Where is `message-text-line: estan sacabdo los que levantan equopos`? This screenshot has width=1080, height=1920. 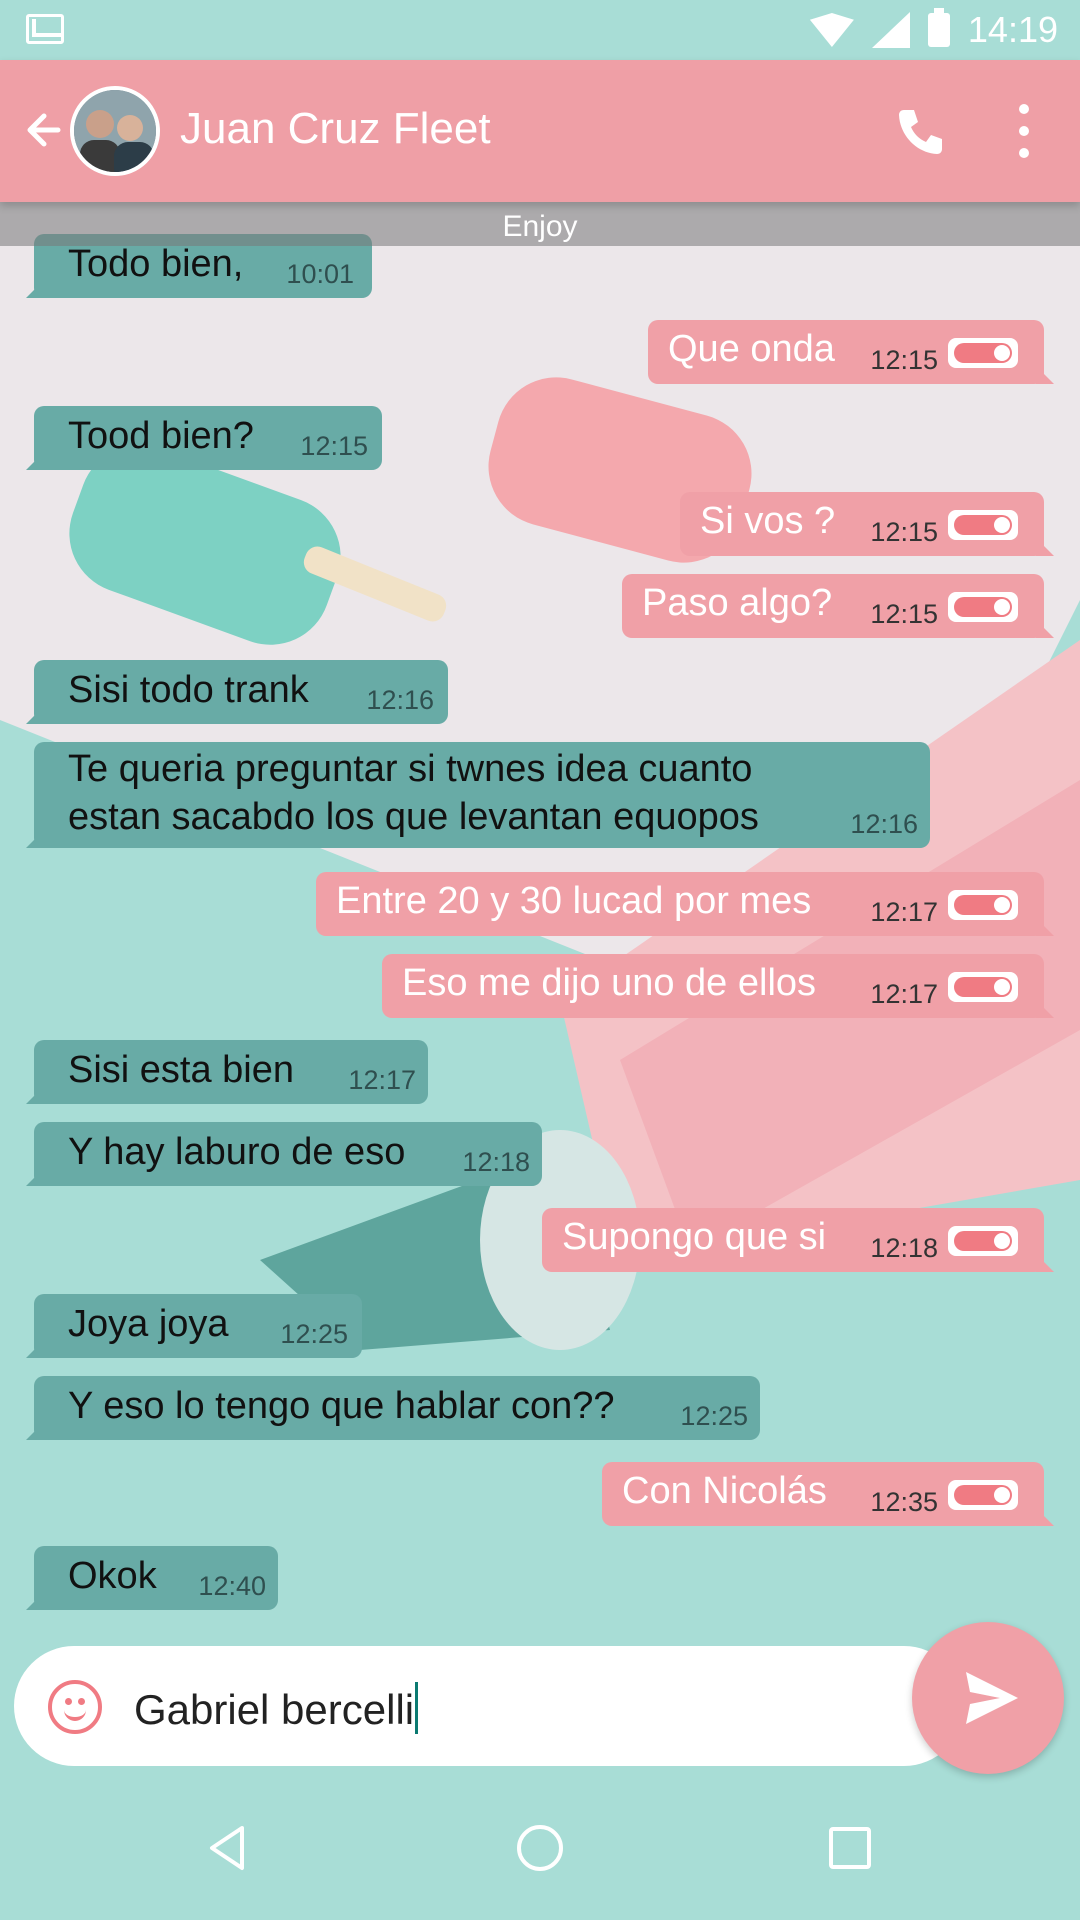
message-text-line: estan sacabdo los que levantan equopos is located at coordinates (413, 817).